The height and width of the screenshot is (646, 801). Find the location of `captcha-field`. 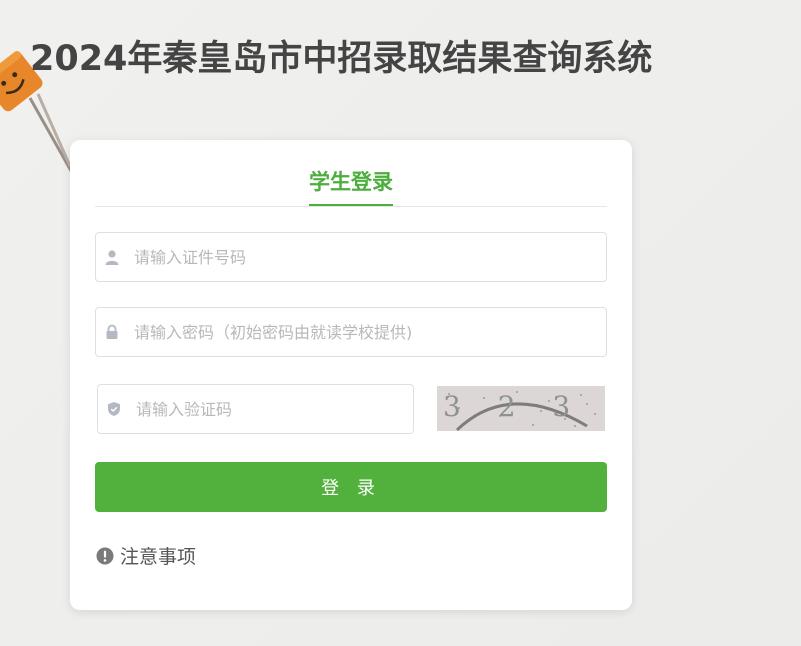

captcha-field is located at coordinates (255, 409).